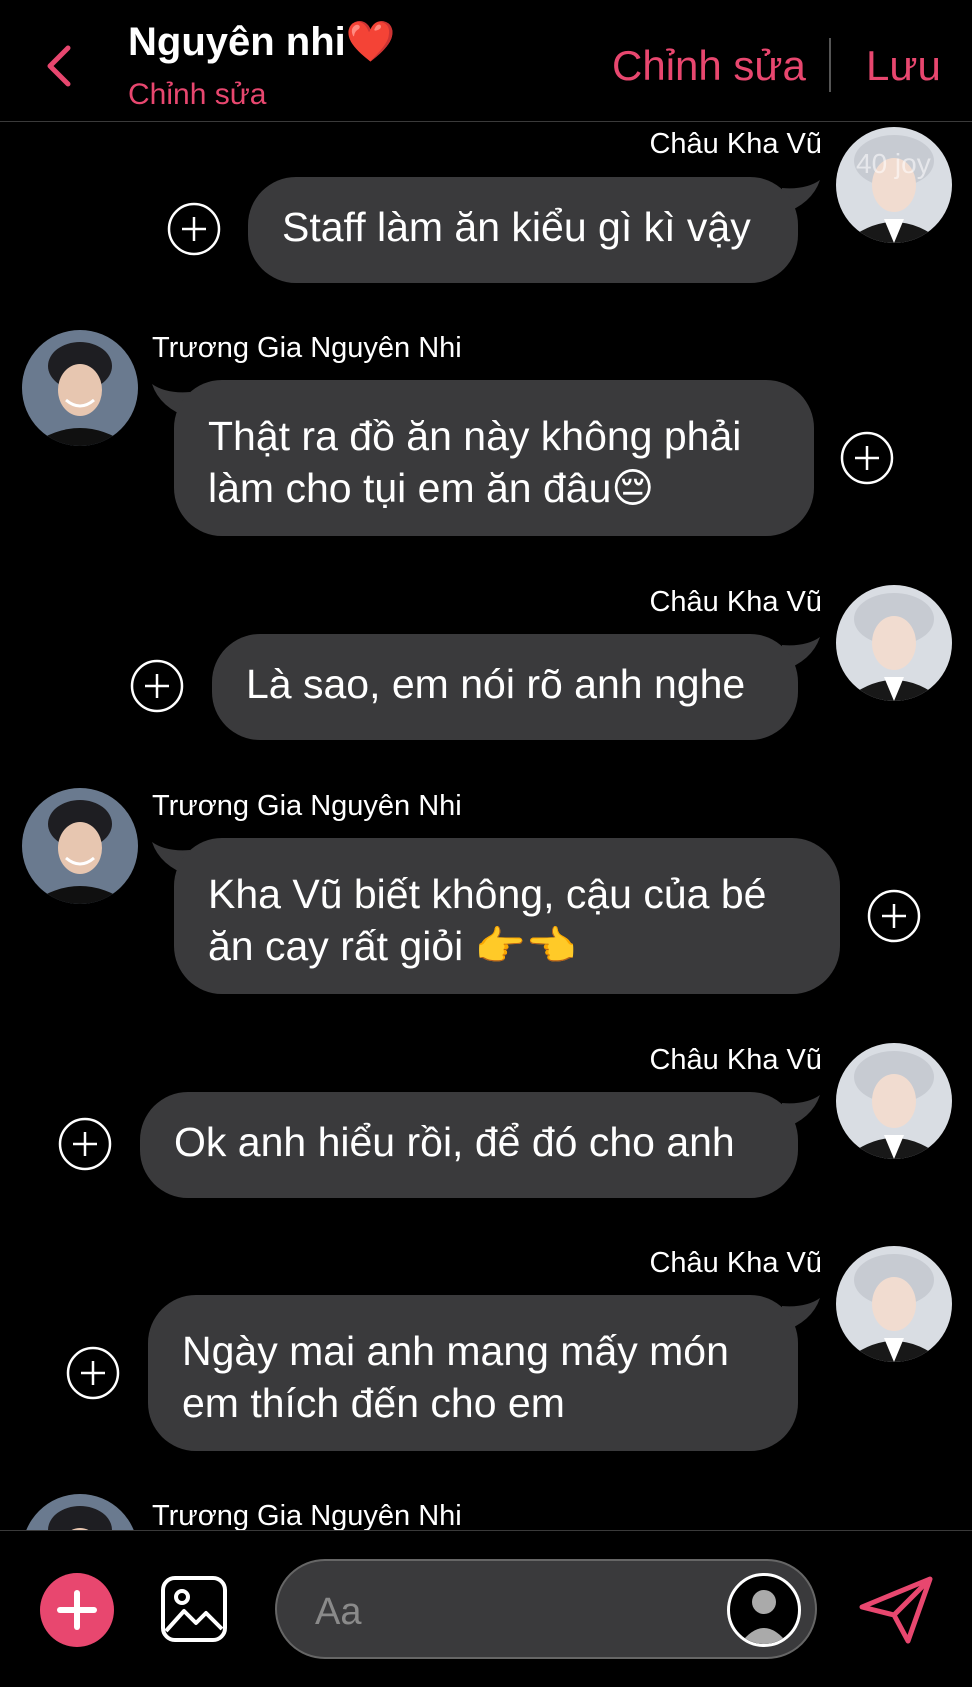 The width and height of the screenshot is (972, 1687). Describe the element at coordinates (505, 687) in the screenshot. I see `message-bubble: Là sao, em nói rõ anh nghe` at that location.